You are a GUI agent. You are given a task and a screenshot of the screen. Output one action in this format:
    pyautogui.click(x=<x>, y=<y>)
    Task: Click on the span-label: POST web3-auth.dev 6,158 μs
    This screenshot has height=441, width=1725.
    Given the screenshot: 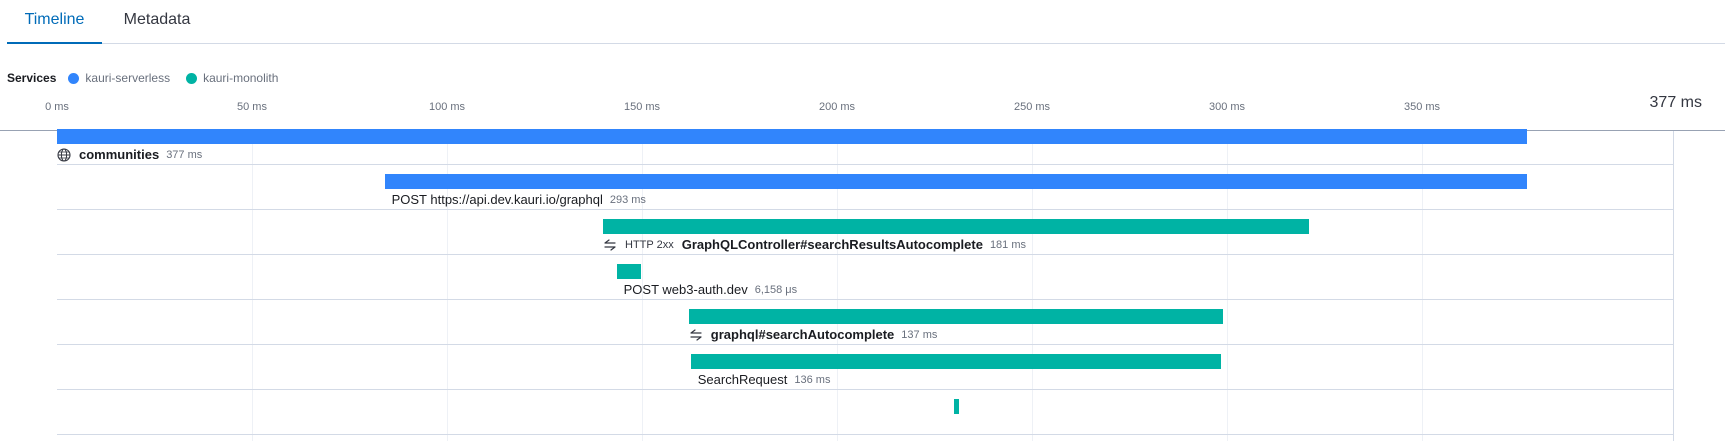 What is the action you would take?
    pyautogui.click(x=710, y=289)
    